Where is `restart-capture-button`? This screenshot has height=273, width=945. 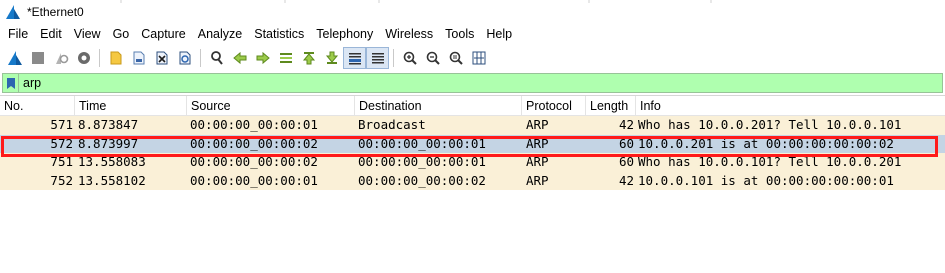
restart-capture-button is located at coordinates (60, 58).